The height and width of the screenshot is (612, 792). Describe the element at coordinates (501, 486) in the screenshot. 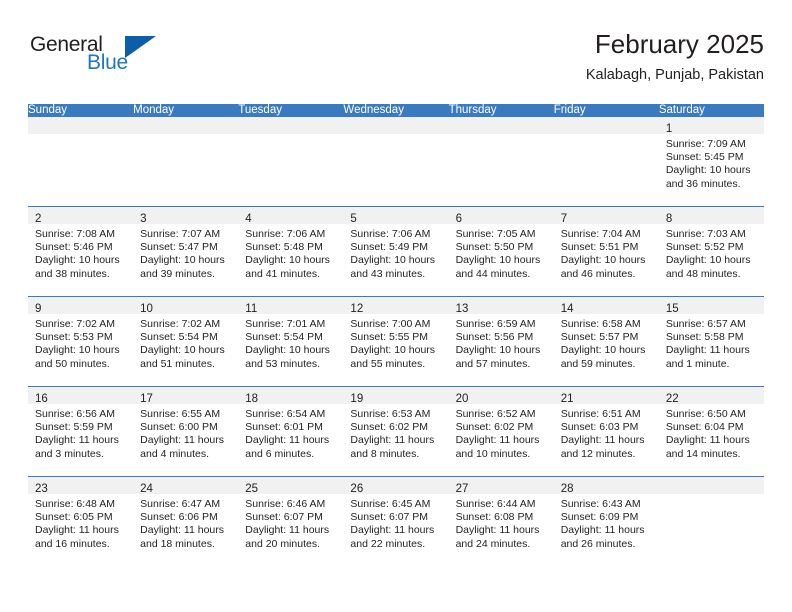

I see `day-number-band: 27` at that location.